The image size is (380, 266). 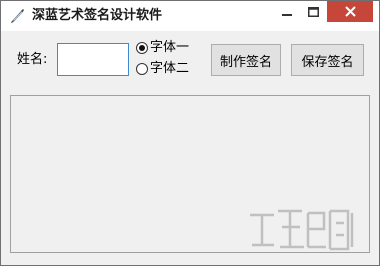 What do you see at coordinates (327, 60) in the screenshot?
I see `save-signature-button: 保存签名` at bounding box center [327, 60].